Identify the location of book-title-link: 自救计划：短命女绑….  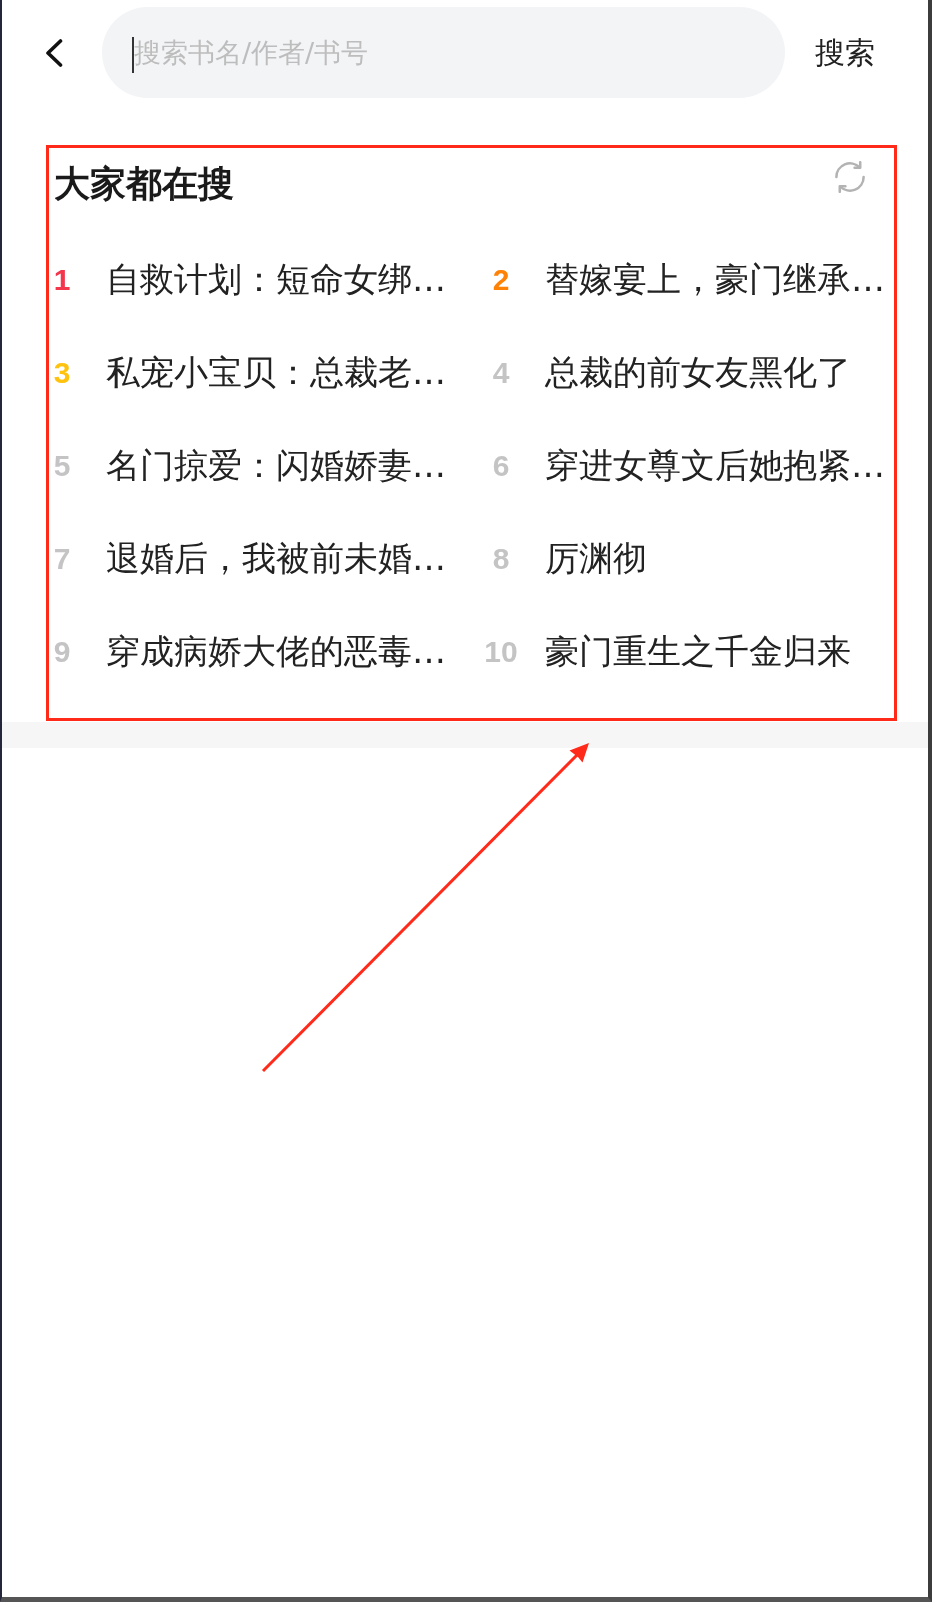
(276, 279).